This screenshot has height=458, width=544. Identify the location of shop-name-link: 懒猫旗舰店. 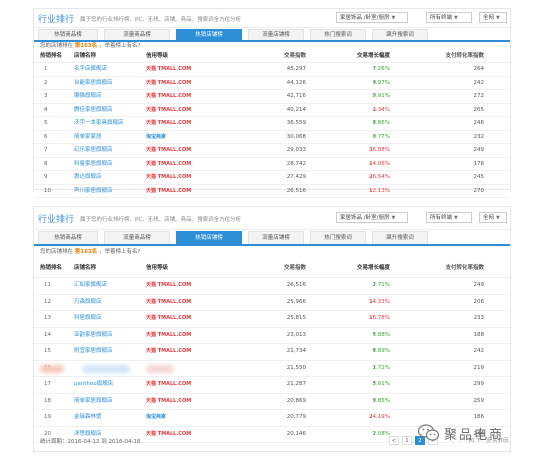
(88, 96).